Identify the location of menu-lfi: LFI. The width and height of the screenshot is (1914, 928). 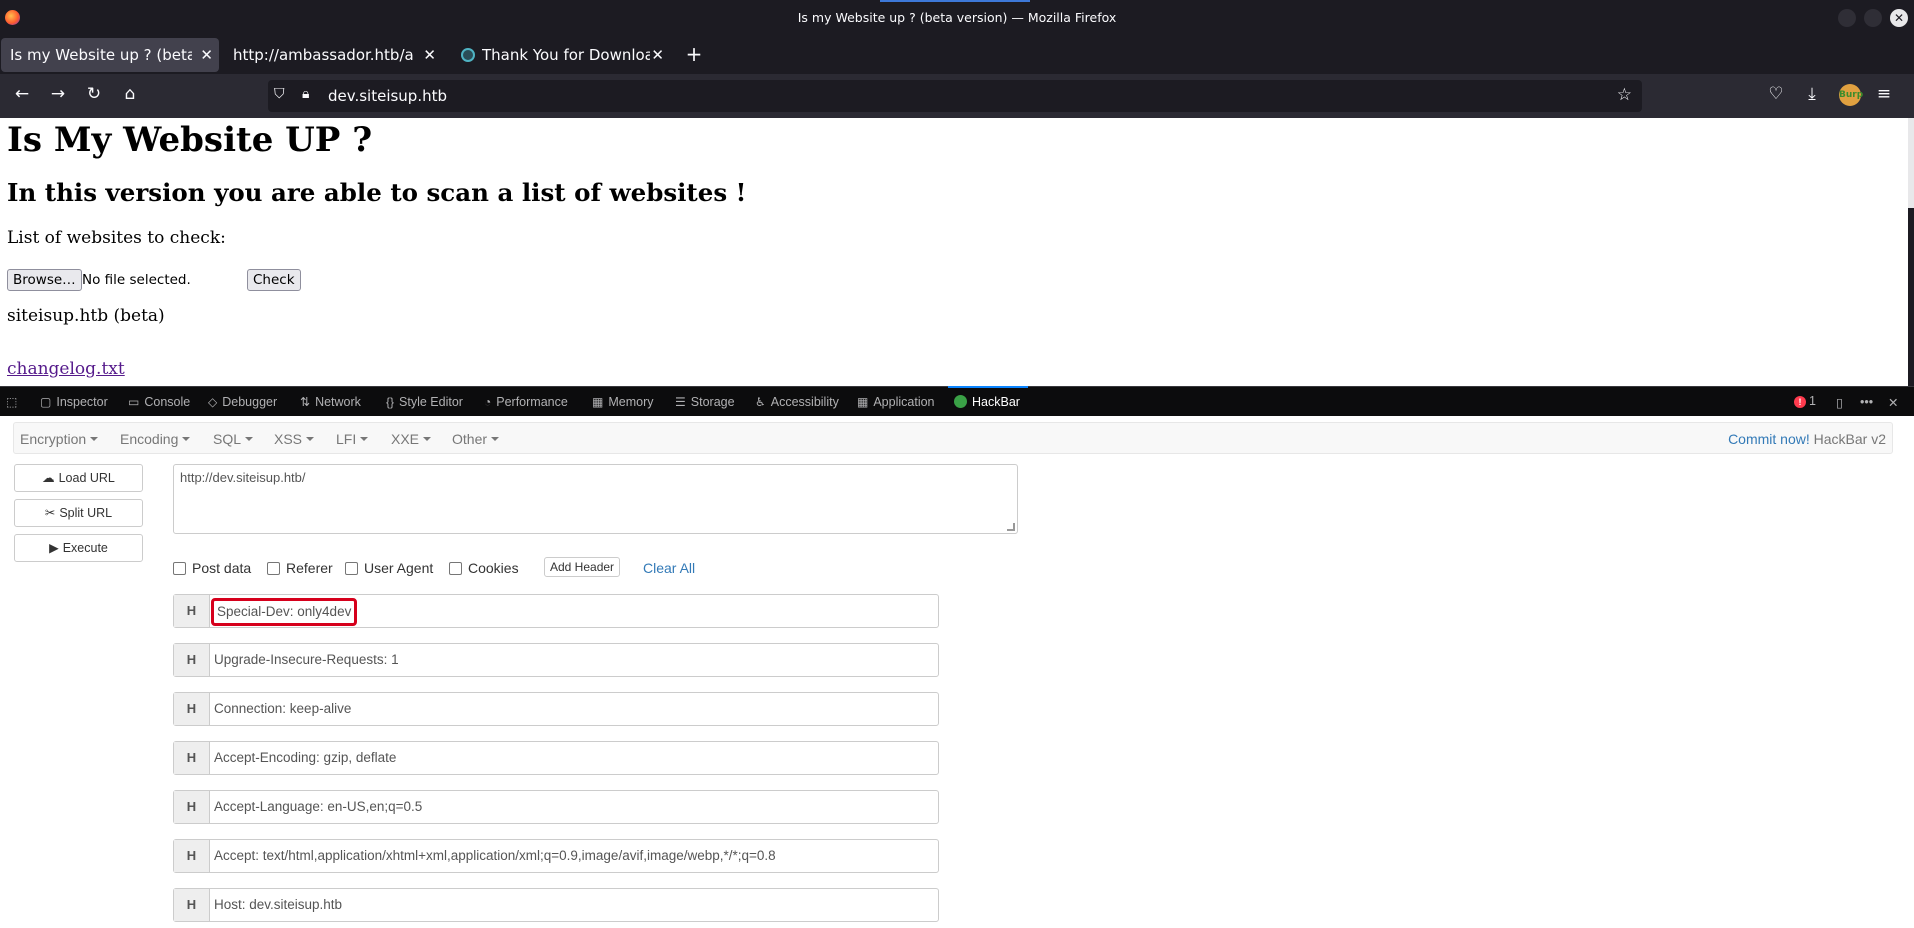
(352, 439).